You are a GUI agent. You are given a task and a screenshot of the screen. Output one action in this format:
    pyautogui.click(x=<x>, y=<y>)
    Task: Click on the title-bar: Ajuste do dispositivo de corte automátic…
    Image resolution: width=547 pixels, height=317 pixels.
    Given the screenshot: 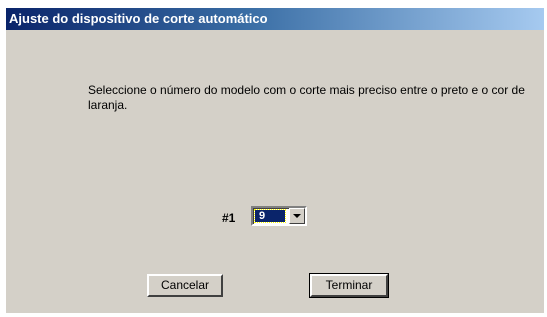 What is the action you would take?
    pyautogui.click(x=275, y=19)
    